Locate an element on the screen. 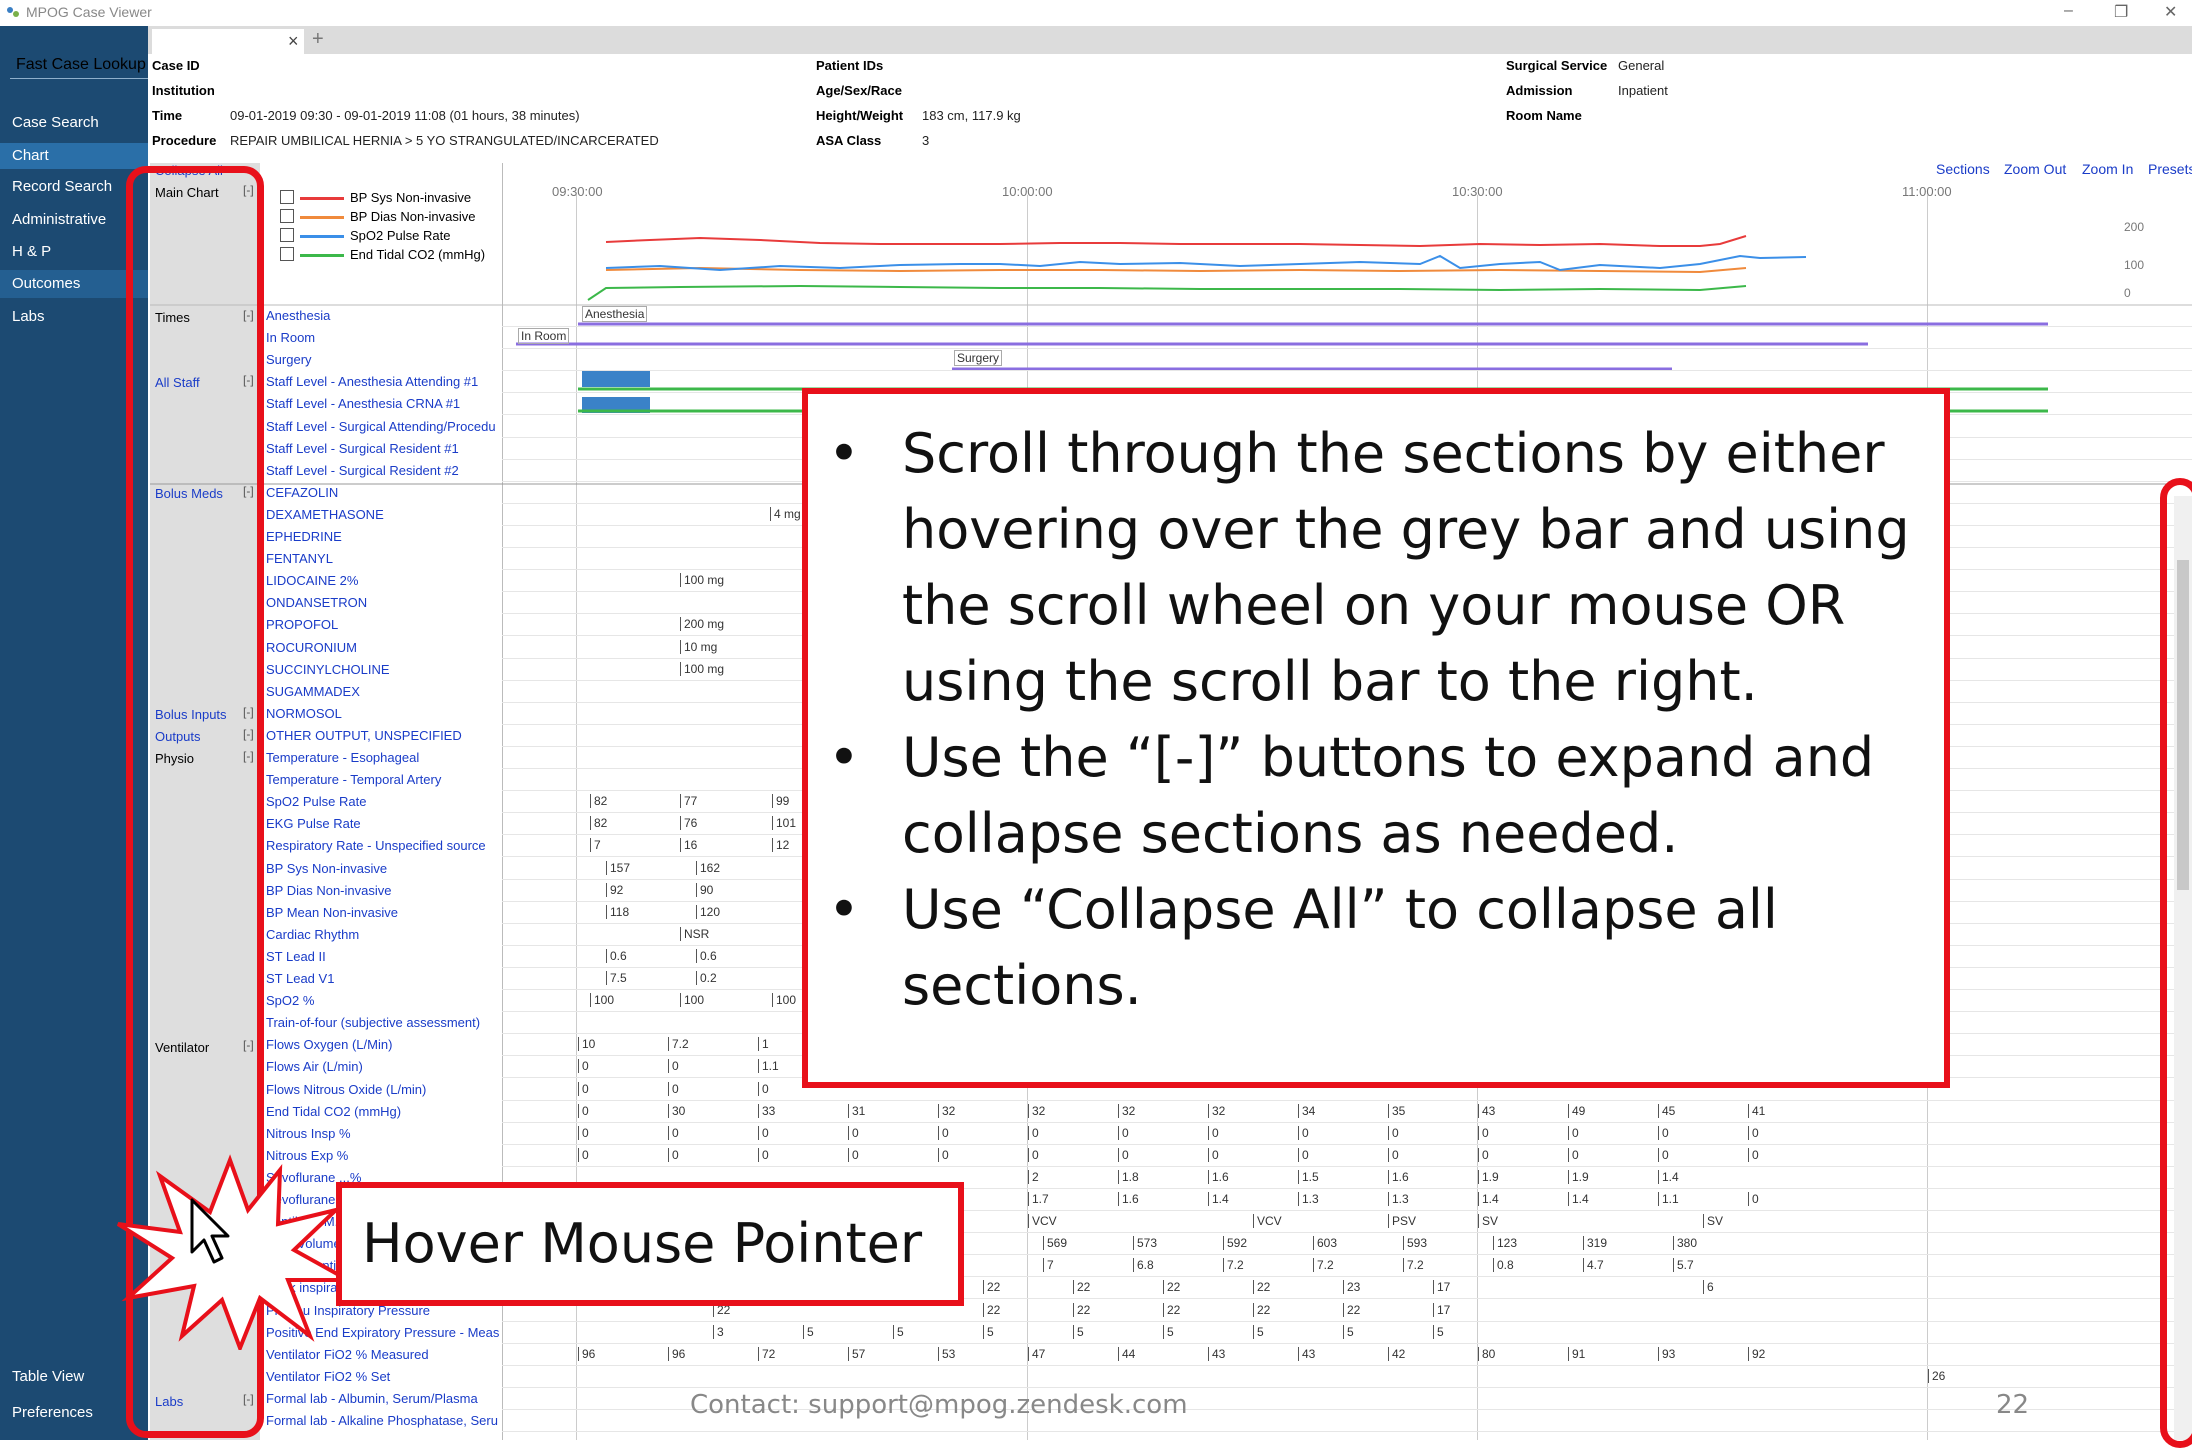 The height and width of the screenshot is (1448, 2192). chart-row-label: Flows Oxygen (L/Min) is located at coordinates (329, 1044).